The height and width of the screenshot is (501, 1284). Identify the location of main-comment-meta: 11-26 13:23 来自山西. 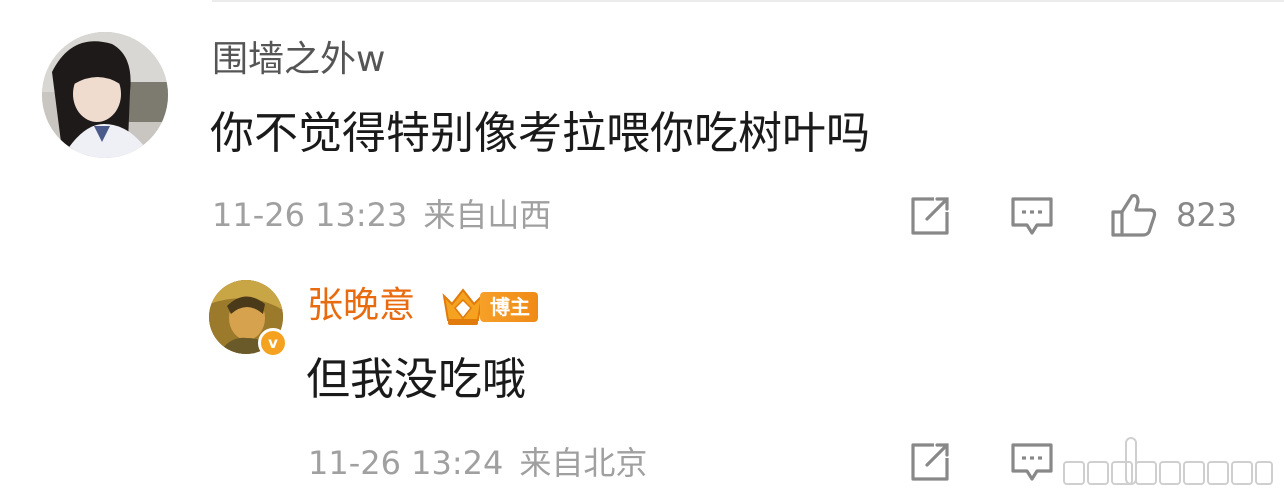
(381, 215).